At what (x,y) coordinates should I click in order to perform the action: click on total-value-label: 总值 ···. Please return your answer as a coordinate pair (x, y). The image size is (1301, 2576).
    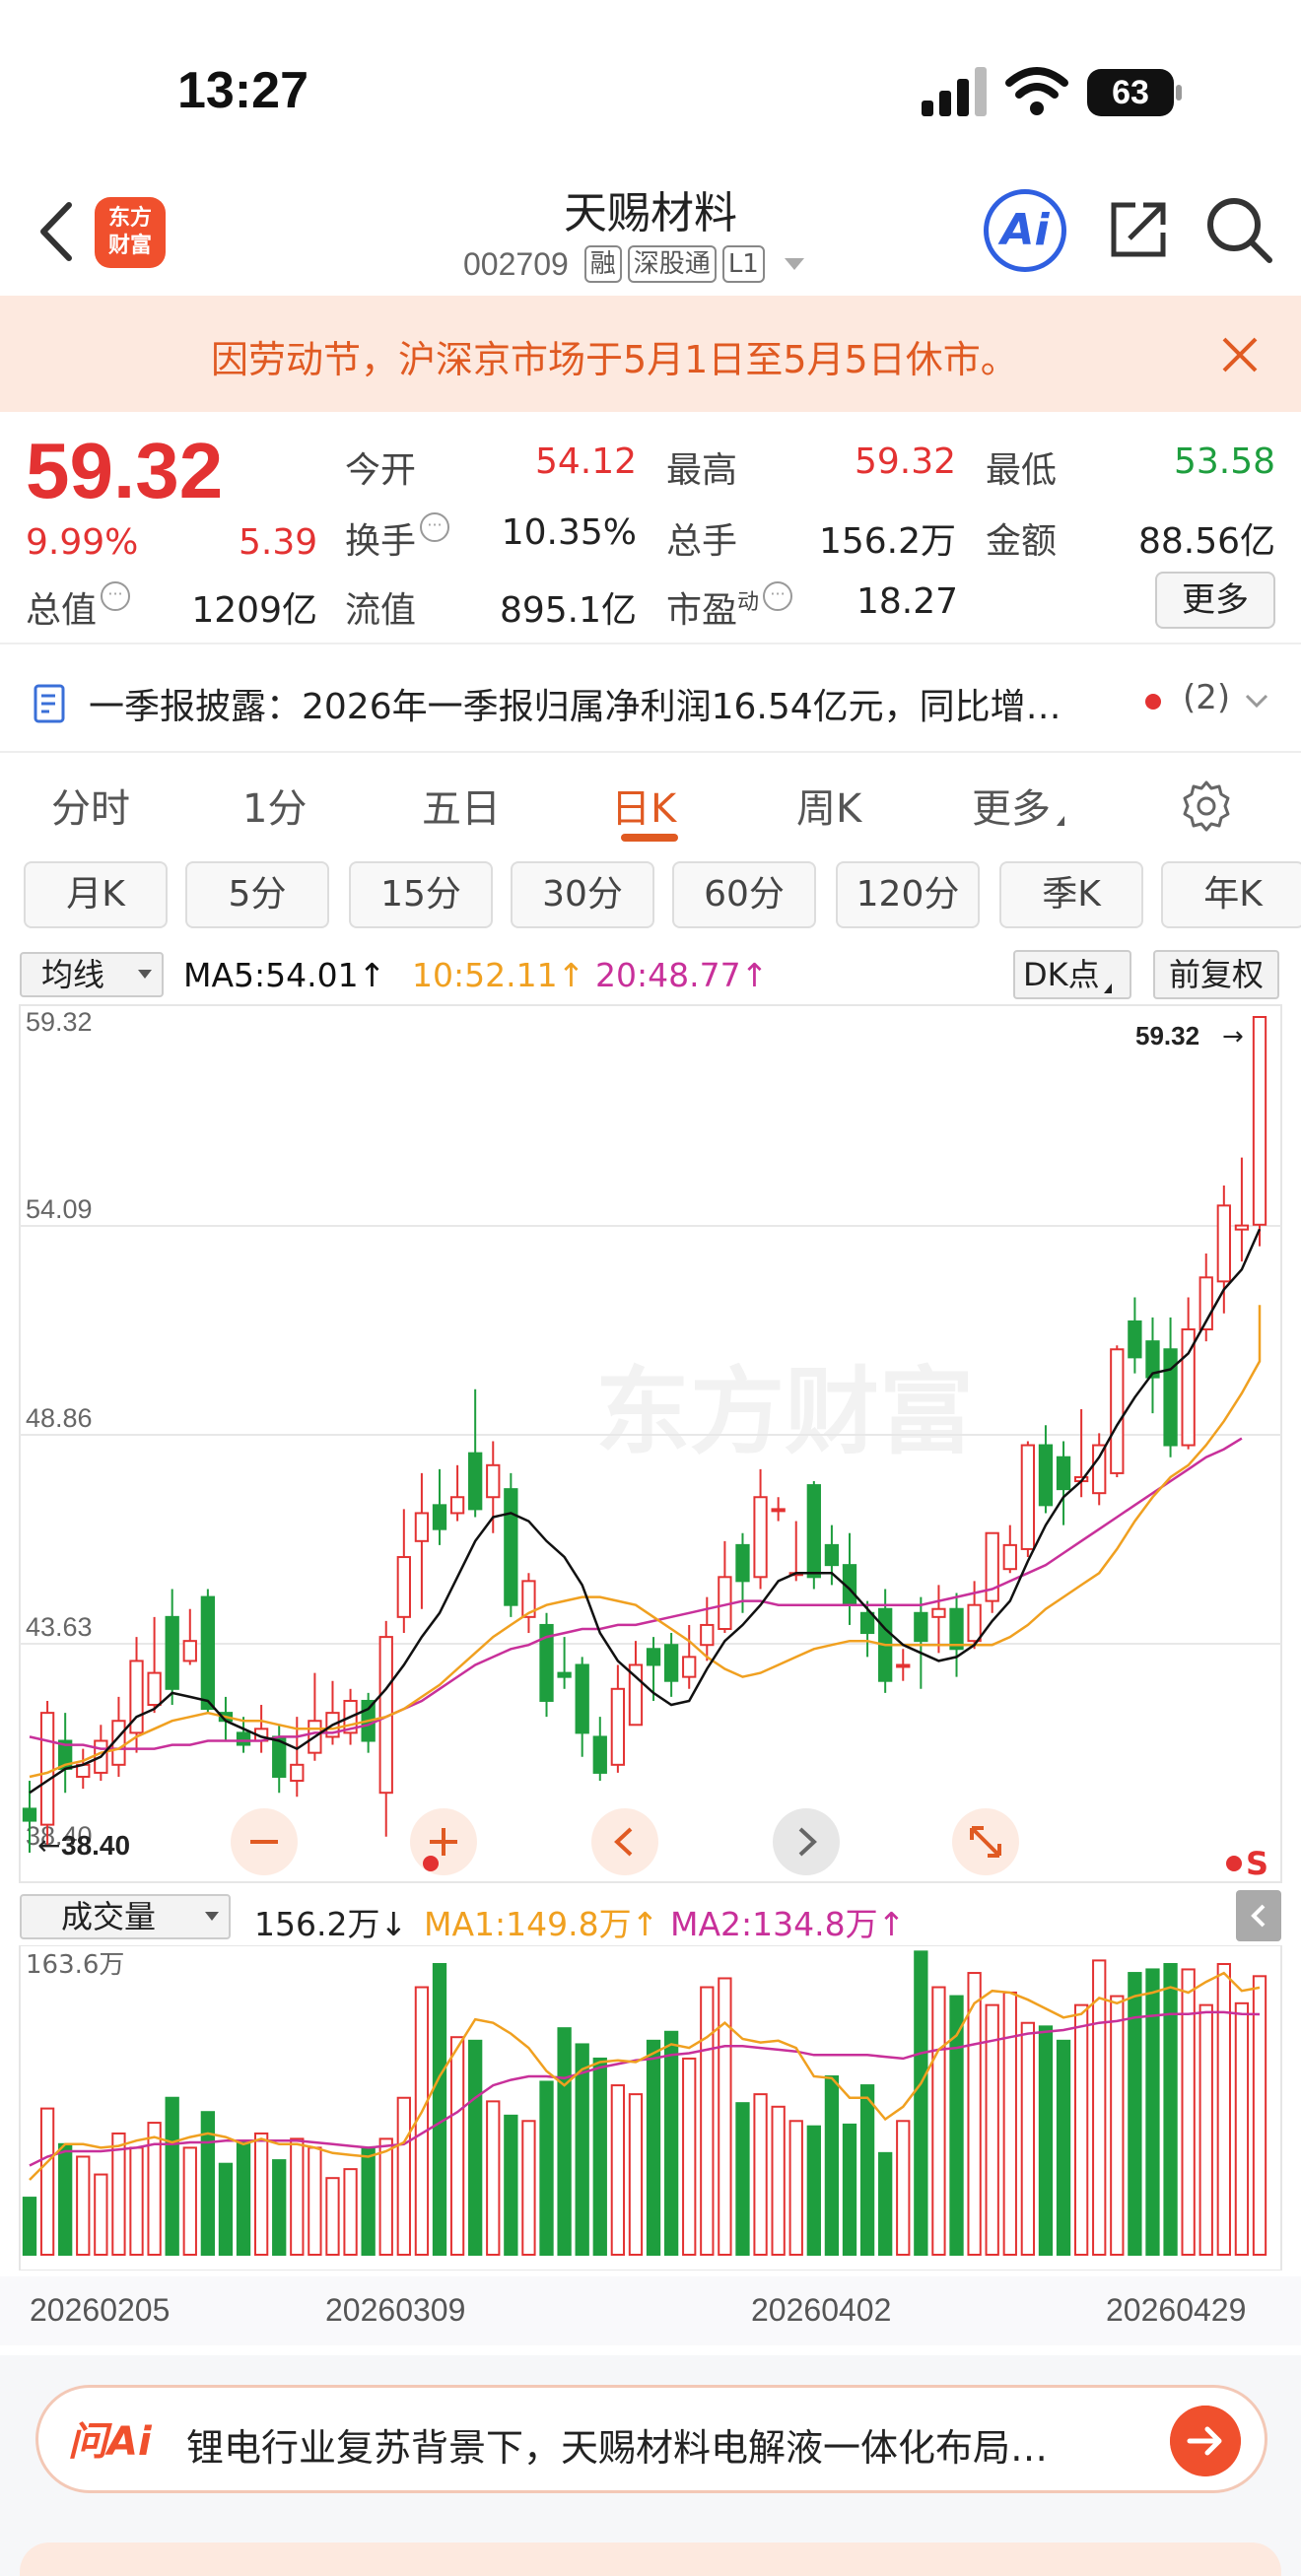
    Looking at the image, I should click on (78, 607).